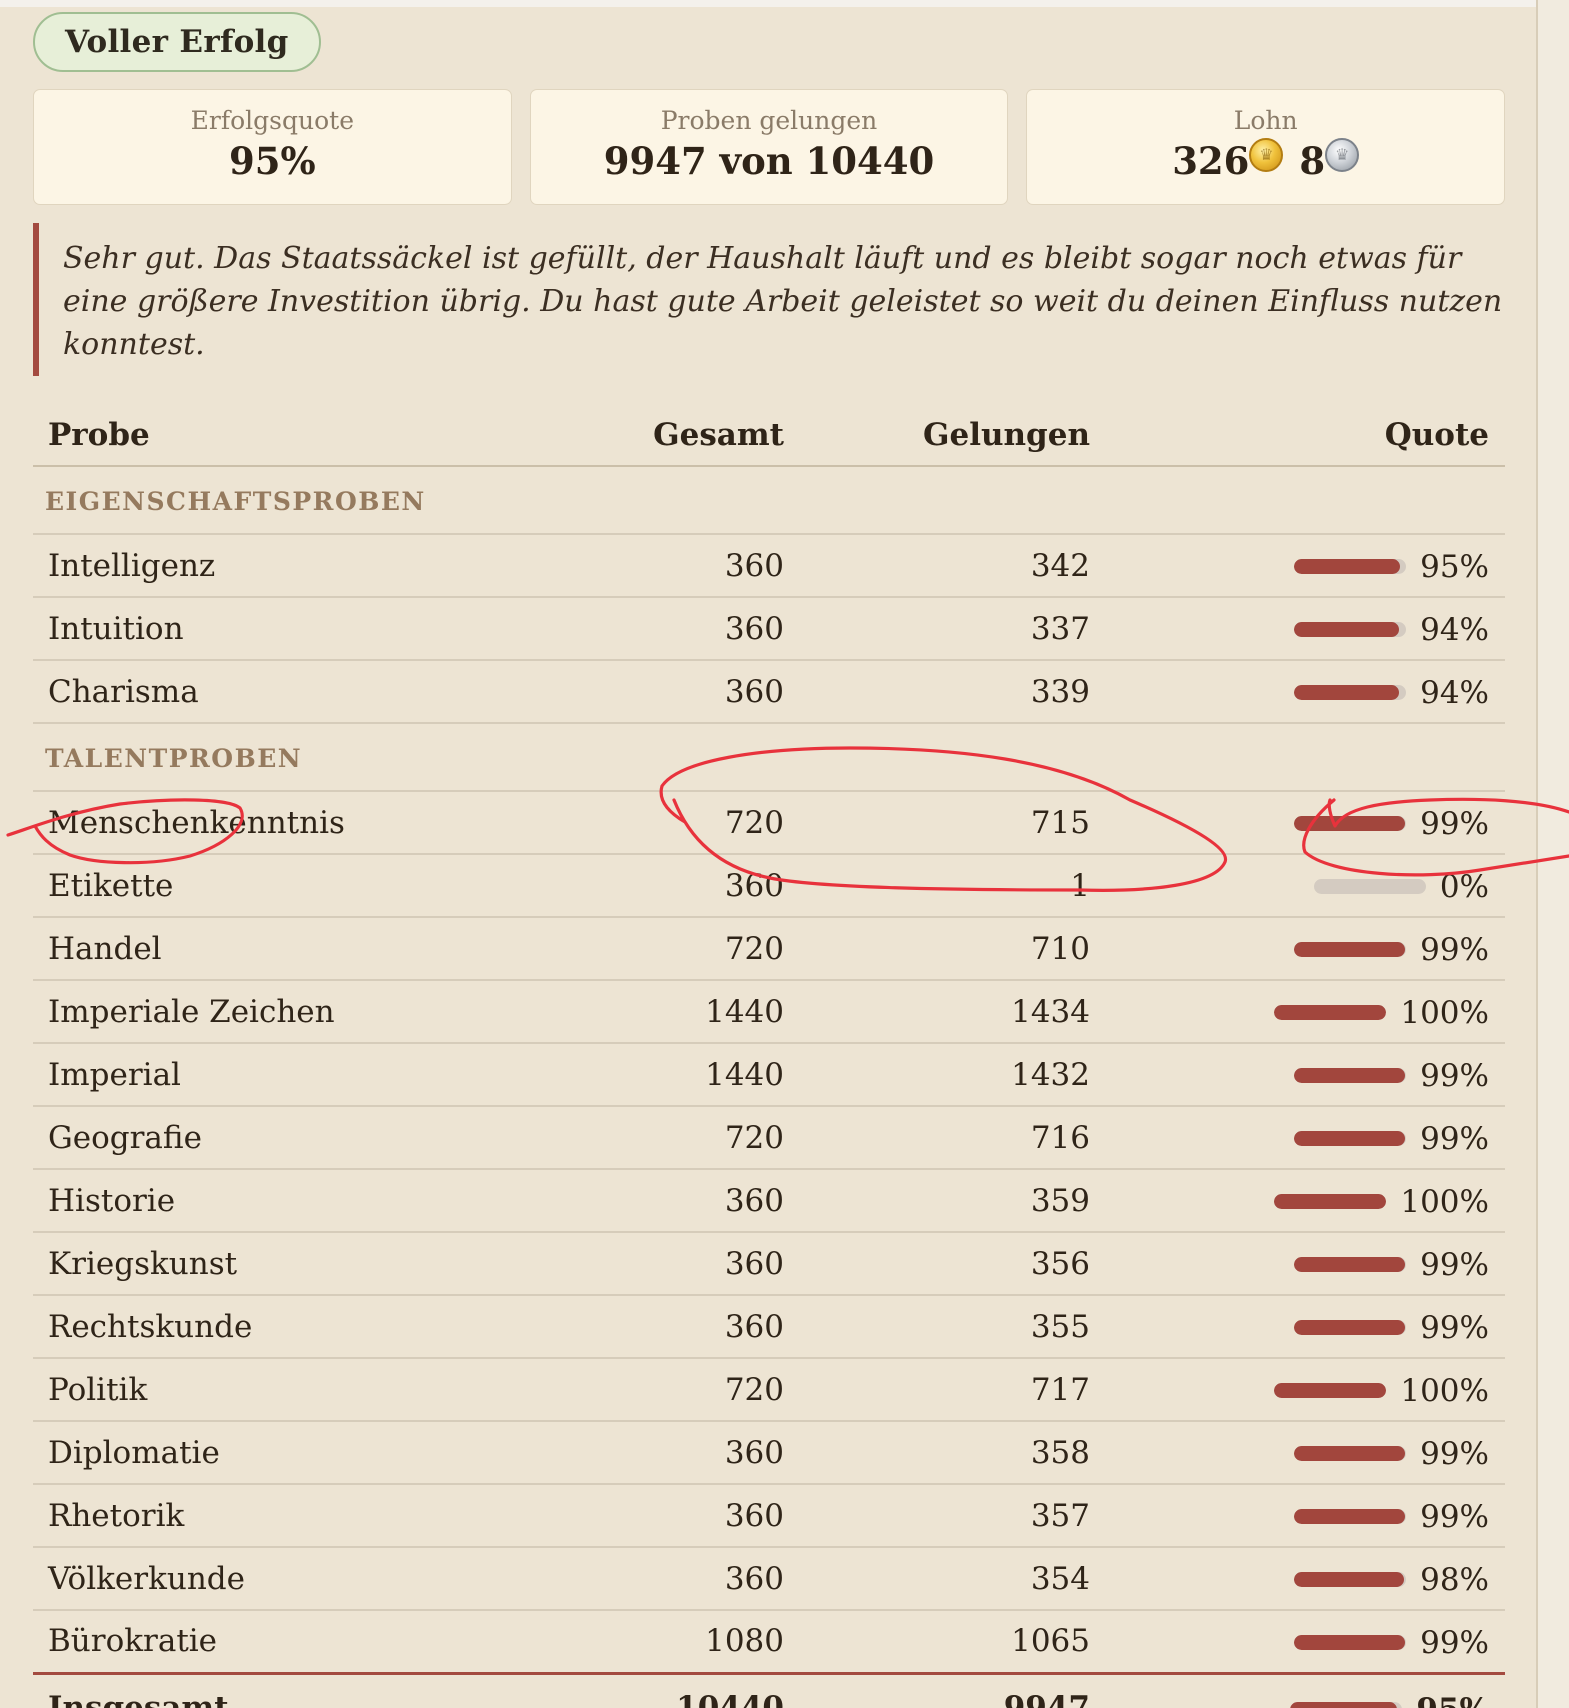 Image resolution: width=1569 pixels, height=1708 pixels. I want to click on quote-cell: 95%, so click(1297, 1689).